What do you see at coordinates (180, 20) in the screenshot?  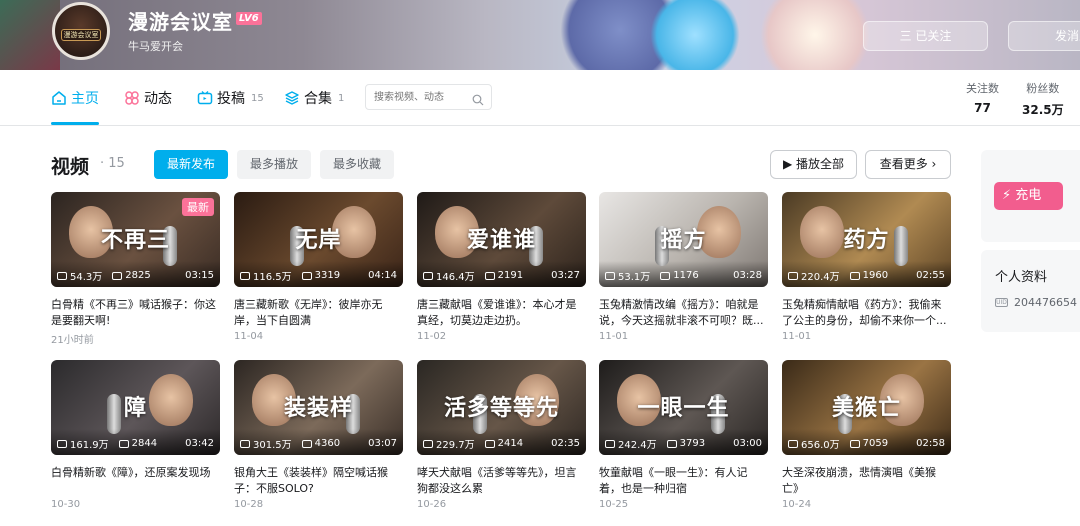 I see `username: 漫游会议室` at bounding box center [180, 20].